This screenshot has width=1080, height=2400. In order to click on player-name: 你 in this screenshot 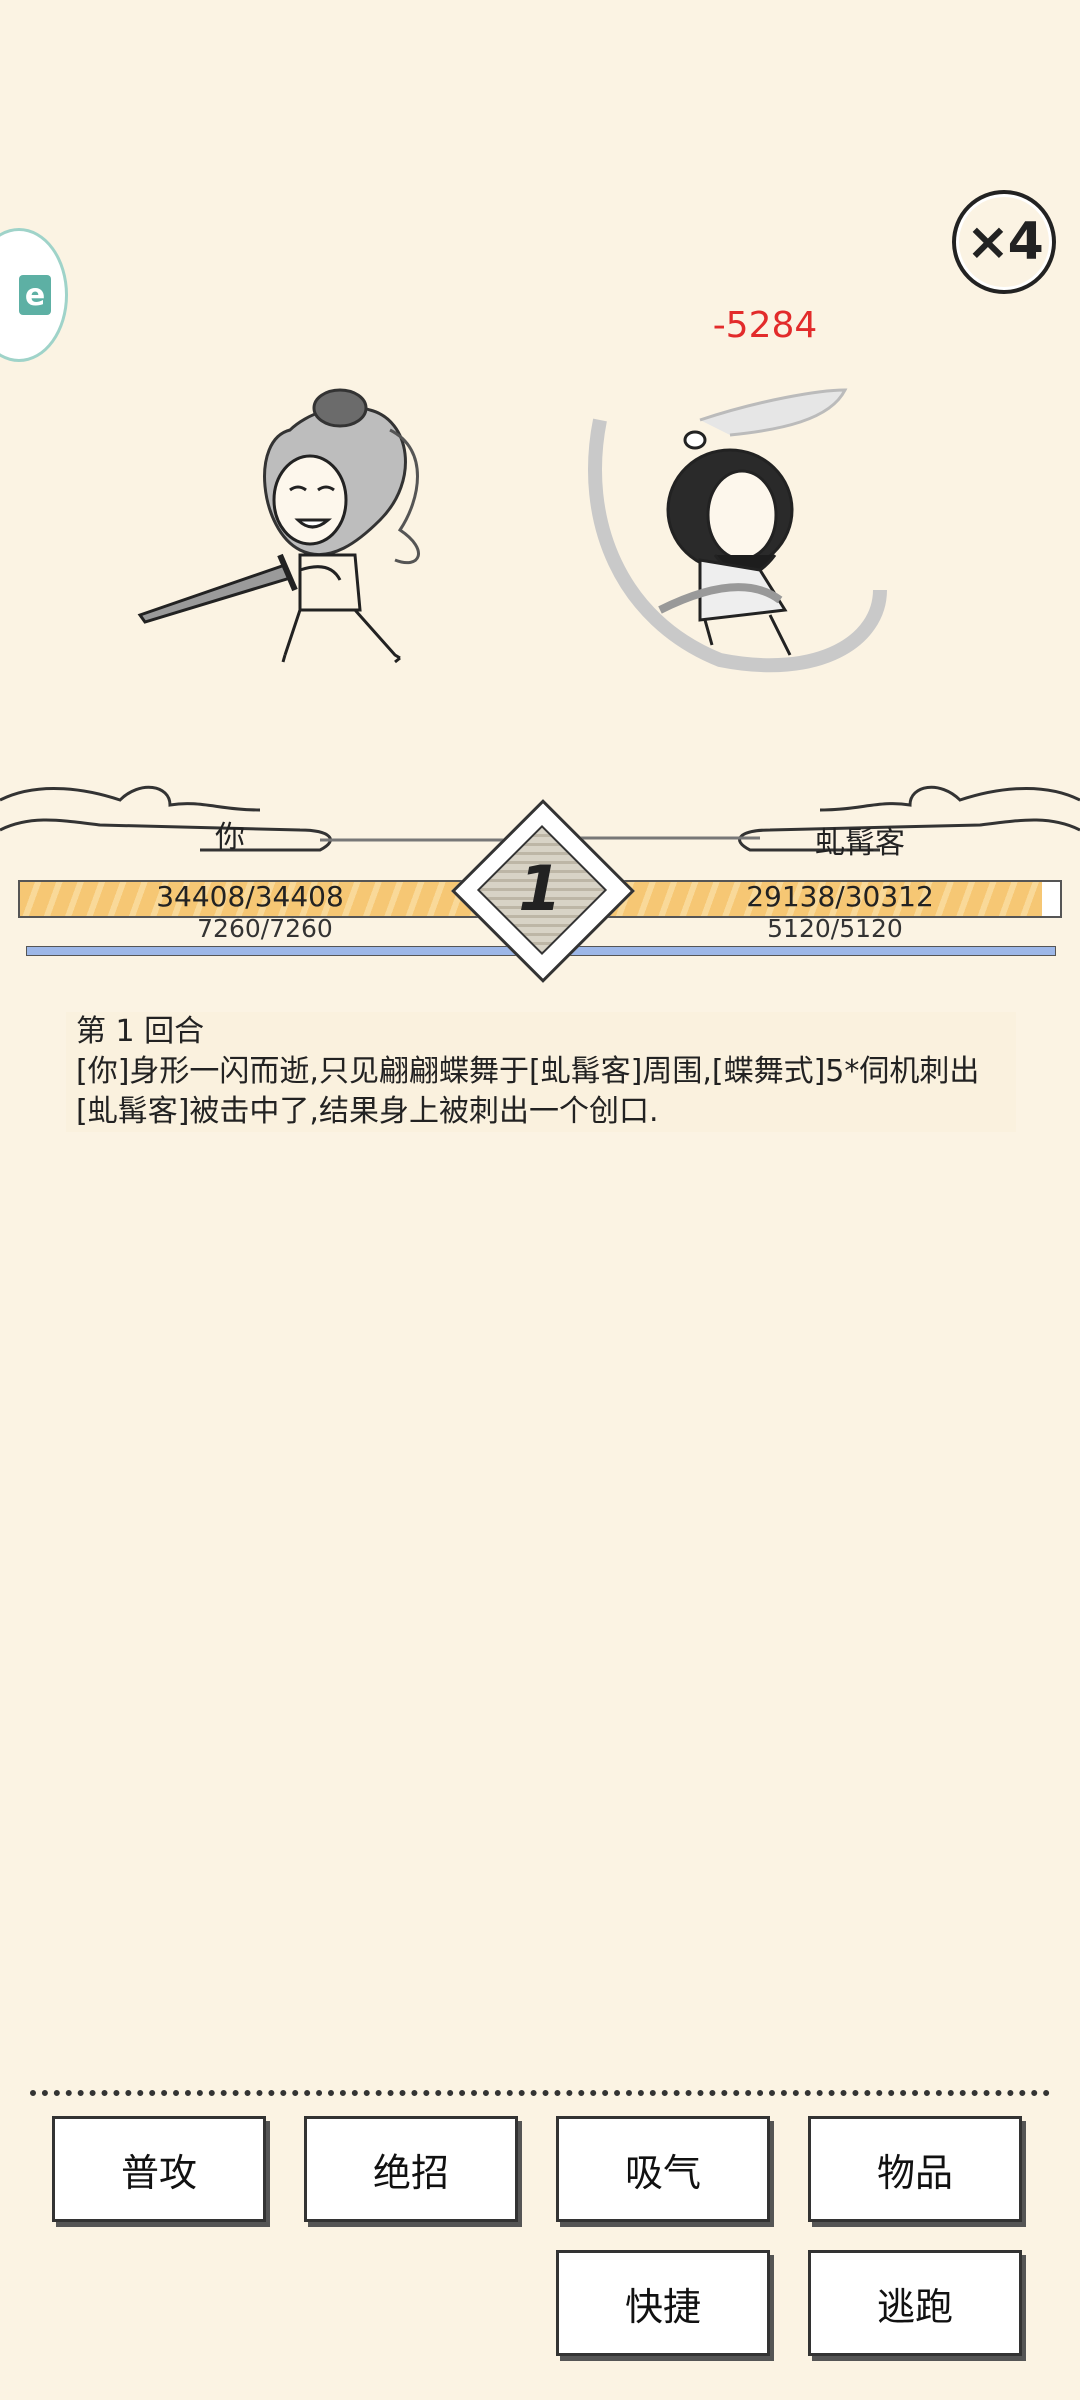, I will do `click(230, 837)`.